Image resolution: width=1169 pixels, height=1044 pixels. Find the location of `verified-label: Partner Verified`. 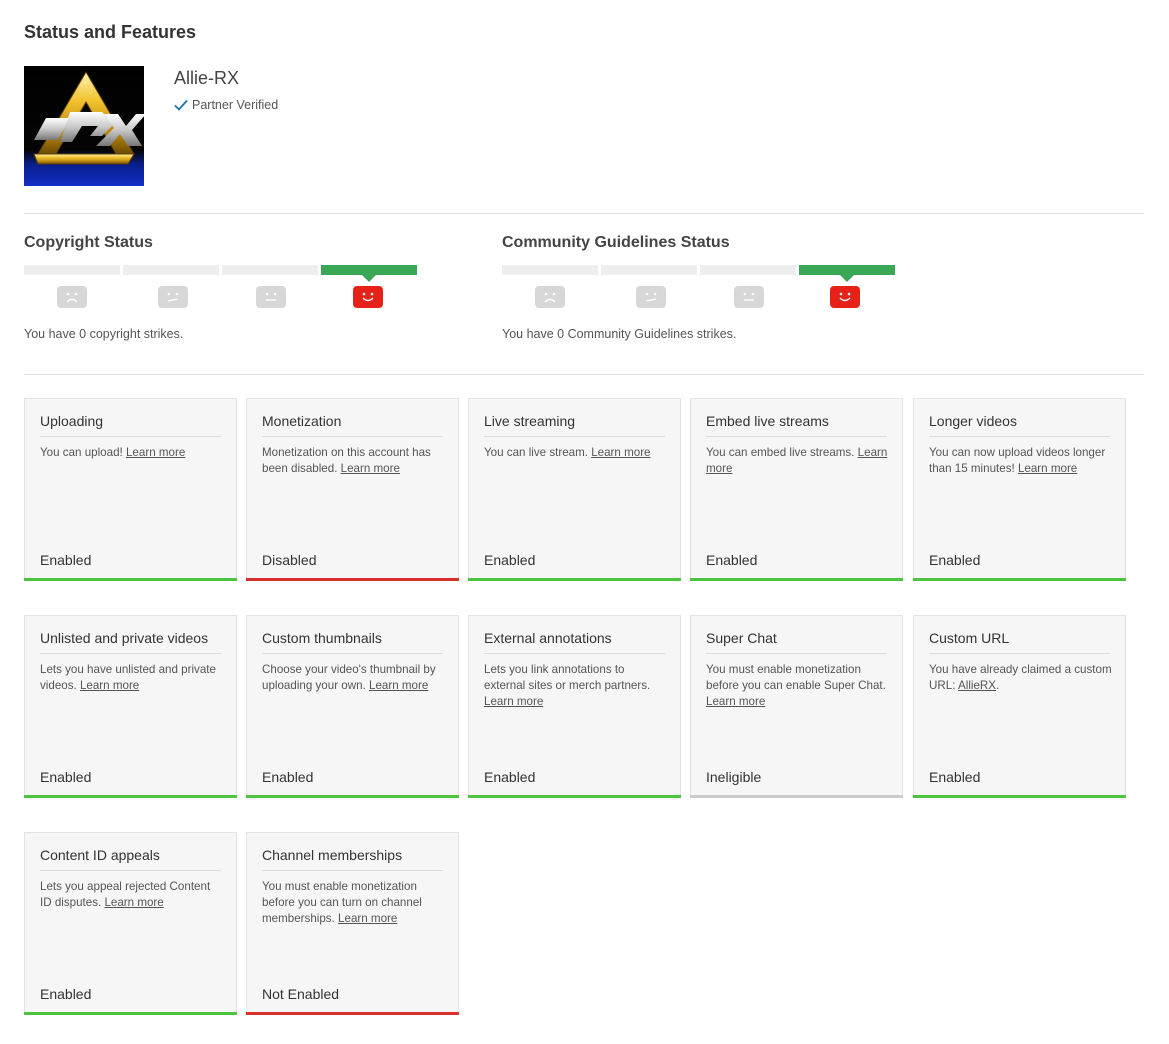

verified-label: Partner Verified is located at coordinates (235, 105).